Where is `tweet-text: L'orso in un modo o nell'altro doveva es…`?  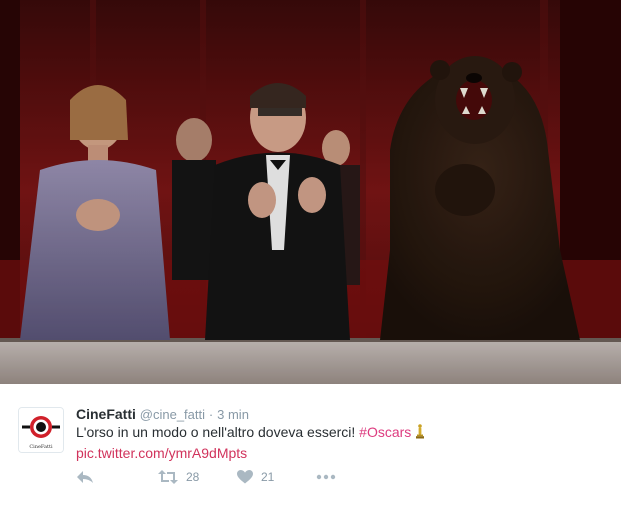 tweet-text: L'orso in un modo o nell'altro doveva es… is located at coordinates (341, 443).